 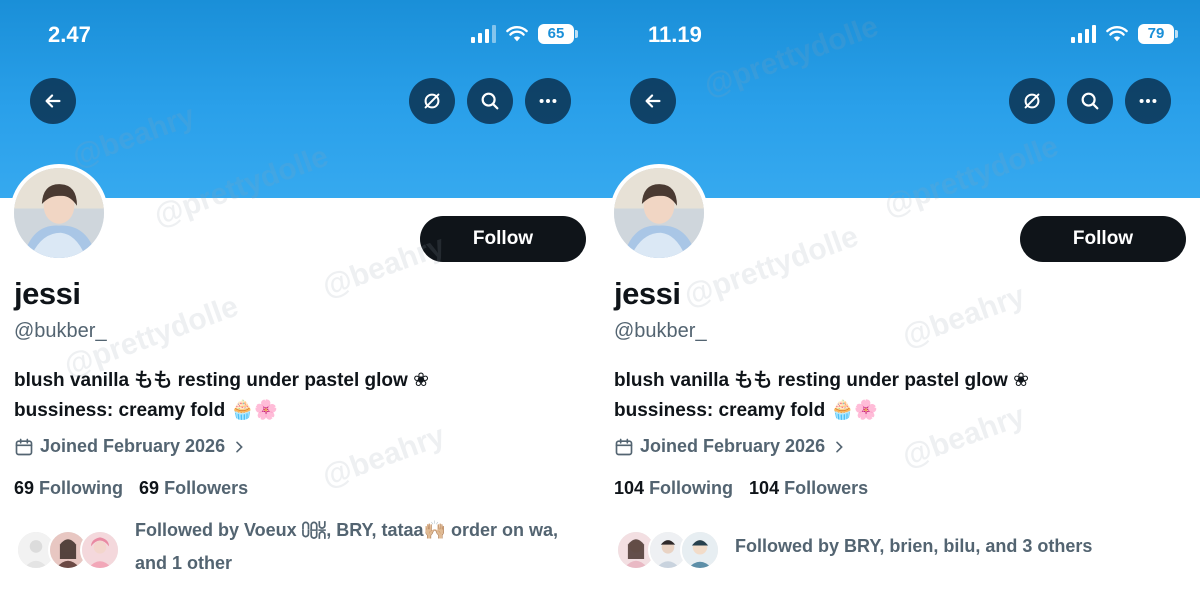 I want to click on battery-indicator: 79, so click(x=1158, y=34).